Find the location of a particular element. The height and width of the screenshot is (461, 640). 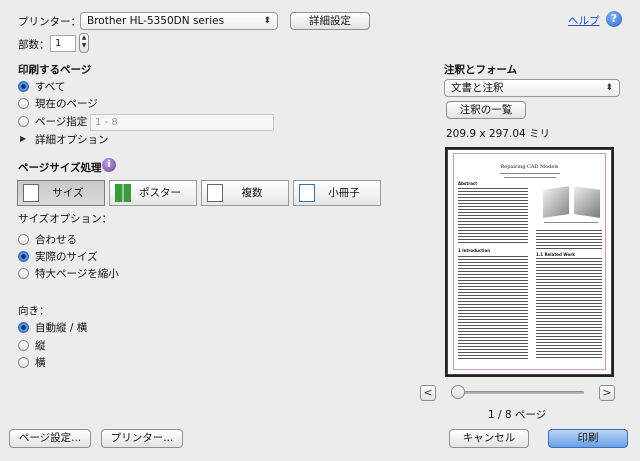

radio-all is located at coordinates (23, 86).